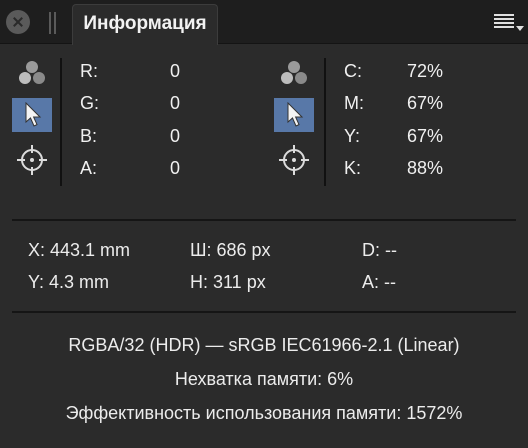 The height and width of the screenshot is (448, 528). What do you see at coordinates (89, 136) in the screenshot?
I see `rgb-label-b: B:` at bounding box center [89, 136].